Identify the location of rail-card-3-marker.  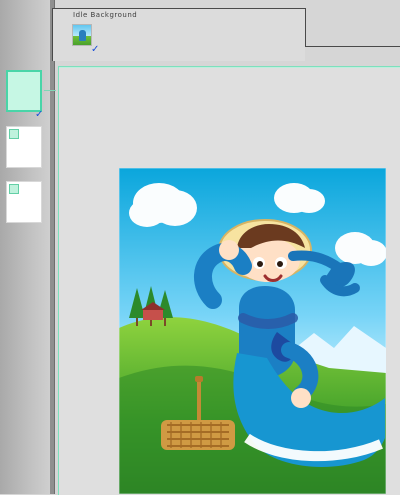
(14, 189).